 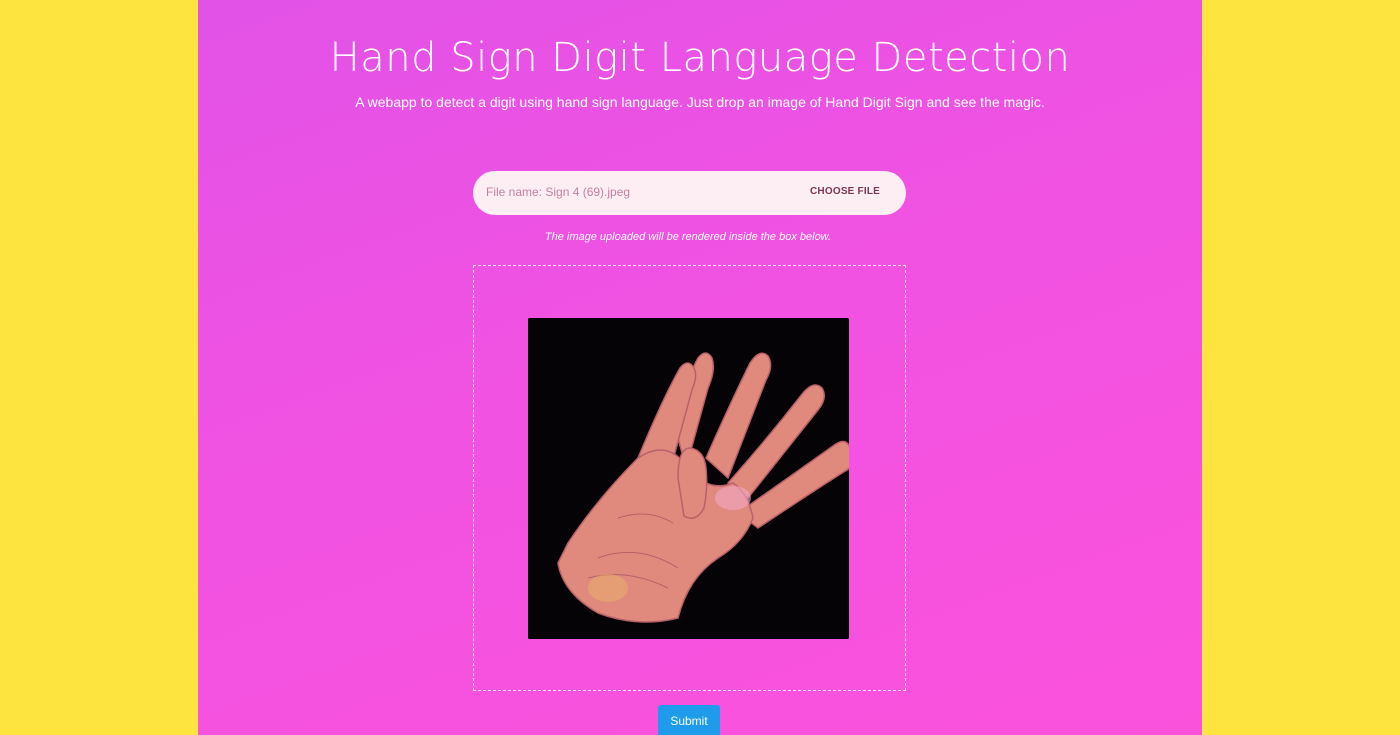 What do you see at coordinates (689, 193) in the screenshot?
I see `file-upload-field: File name: Sign 4 (69).jpeg CHOOSE FILE` at bounding box center [689, 193].